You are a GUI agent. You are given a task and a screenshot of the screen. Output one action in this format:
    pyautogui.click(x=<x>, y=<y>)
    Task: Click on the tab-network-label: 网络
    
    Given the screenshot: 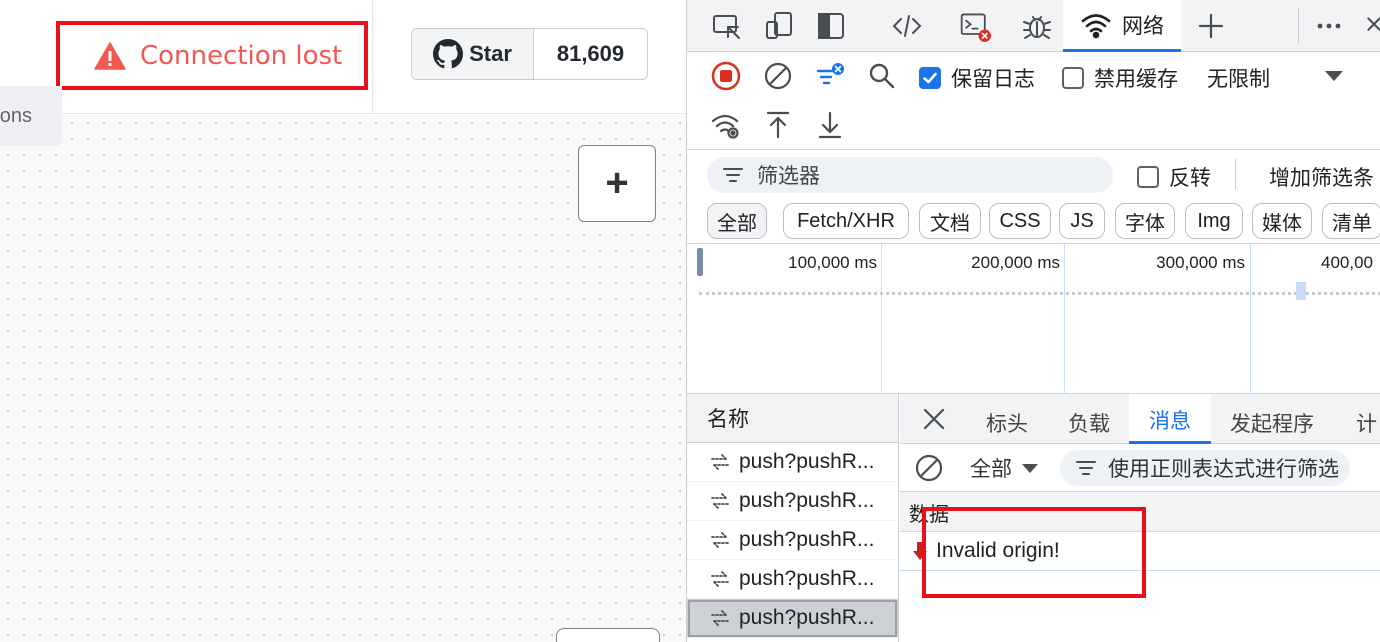 What is the action you would take?
    pyautogui.click(x=1143, y=26)
    